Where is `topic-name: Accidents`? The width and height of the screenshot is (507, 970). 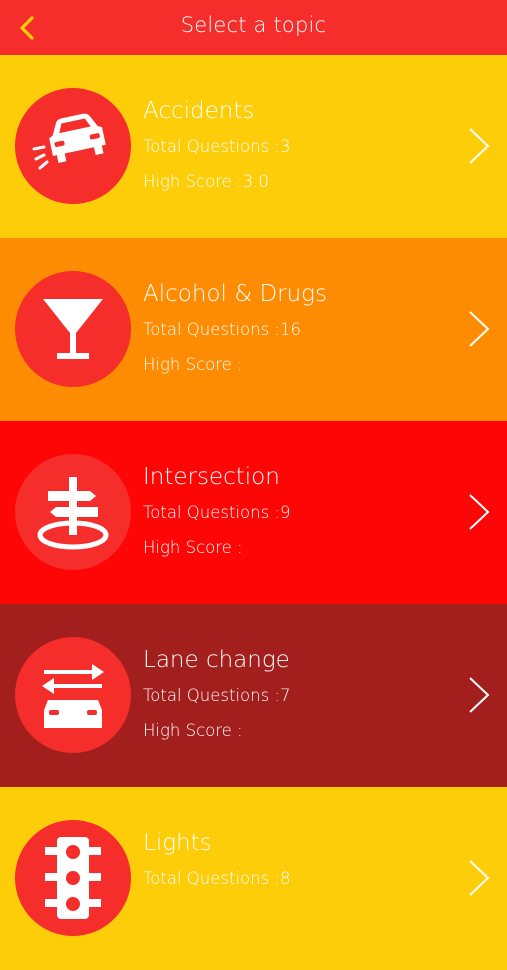 topic-name: Accidents is located at coordinates (199, 111).